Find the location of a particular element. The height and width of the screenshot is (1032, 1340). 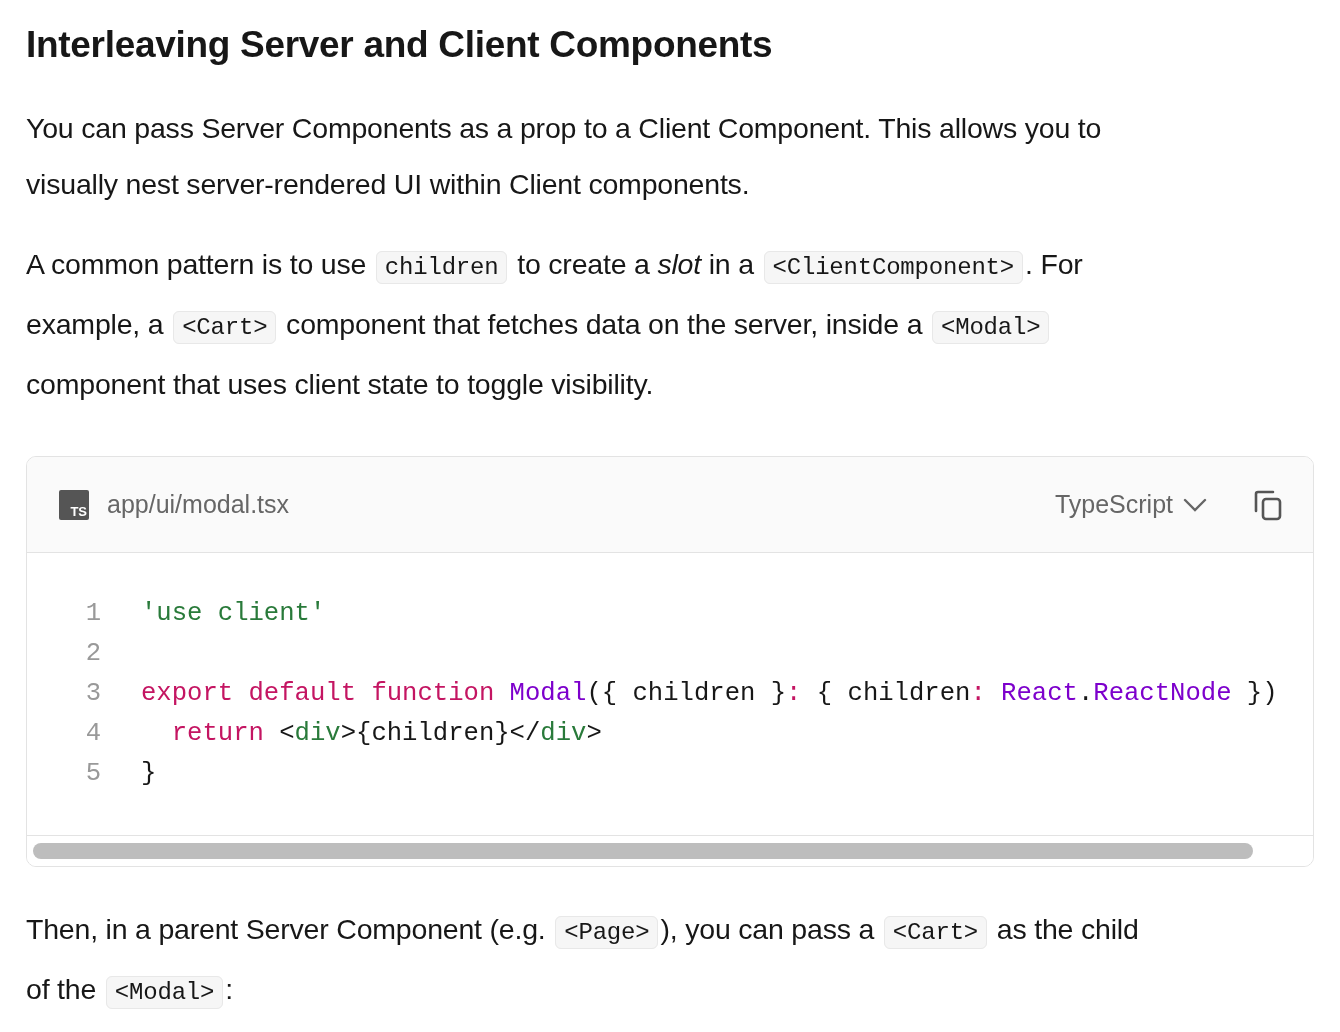

copy-icon is located at coordinates (1268, 504).